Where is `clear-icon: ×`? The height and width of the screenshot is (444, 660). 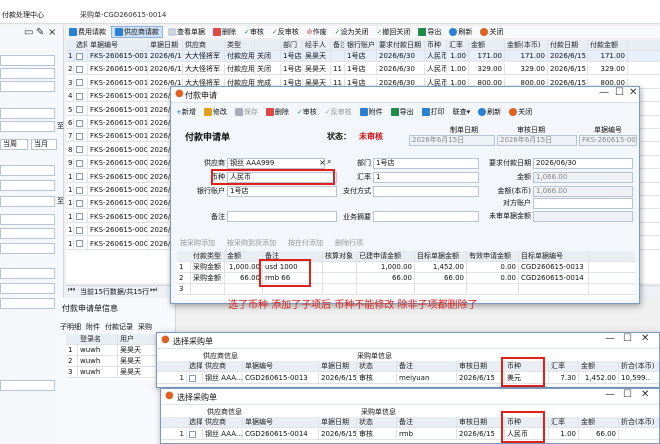 clear-icon: × is located at coordinates (322, 162).